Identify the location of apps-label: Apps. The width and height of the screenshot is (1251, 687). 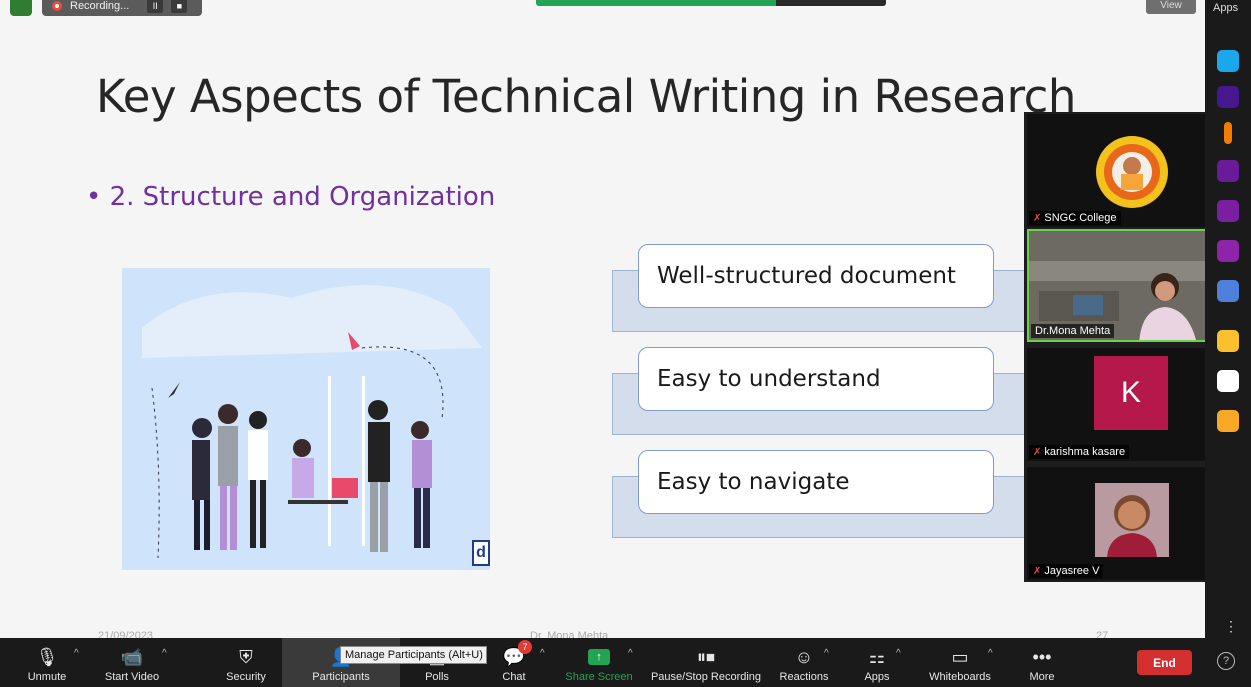
(1225, 8).